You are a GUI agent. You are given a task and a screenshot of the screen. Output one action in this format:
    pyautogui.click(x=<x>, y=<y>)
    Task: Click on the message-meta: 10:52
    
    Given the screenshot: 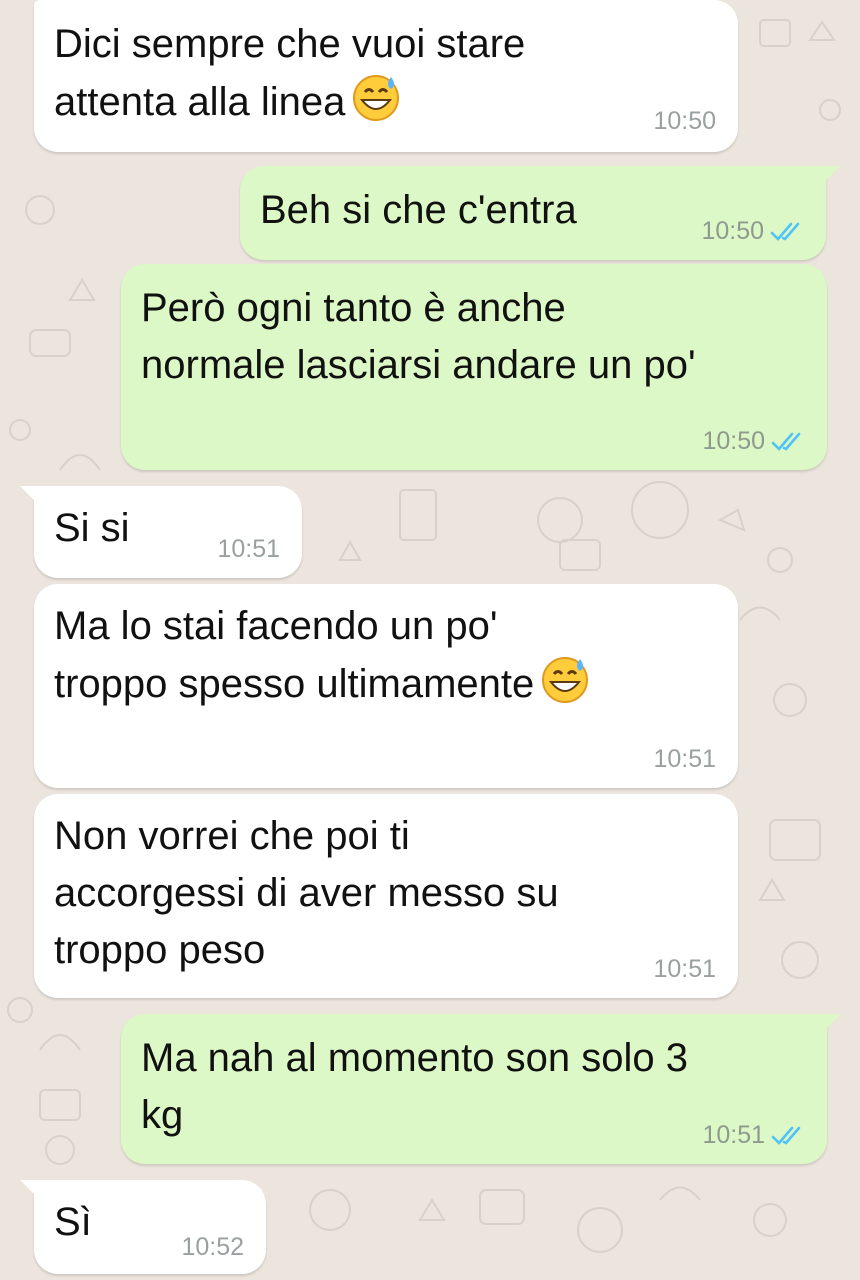 What is the action you would take?
    pyautogui.click(x=212, y=1247)
    